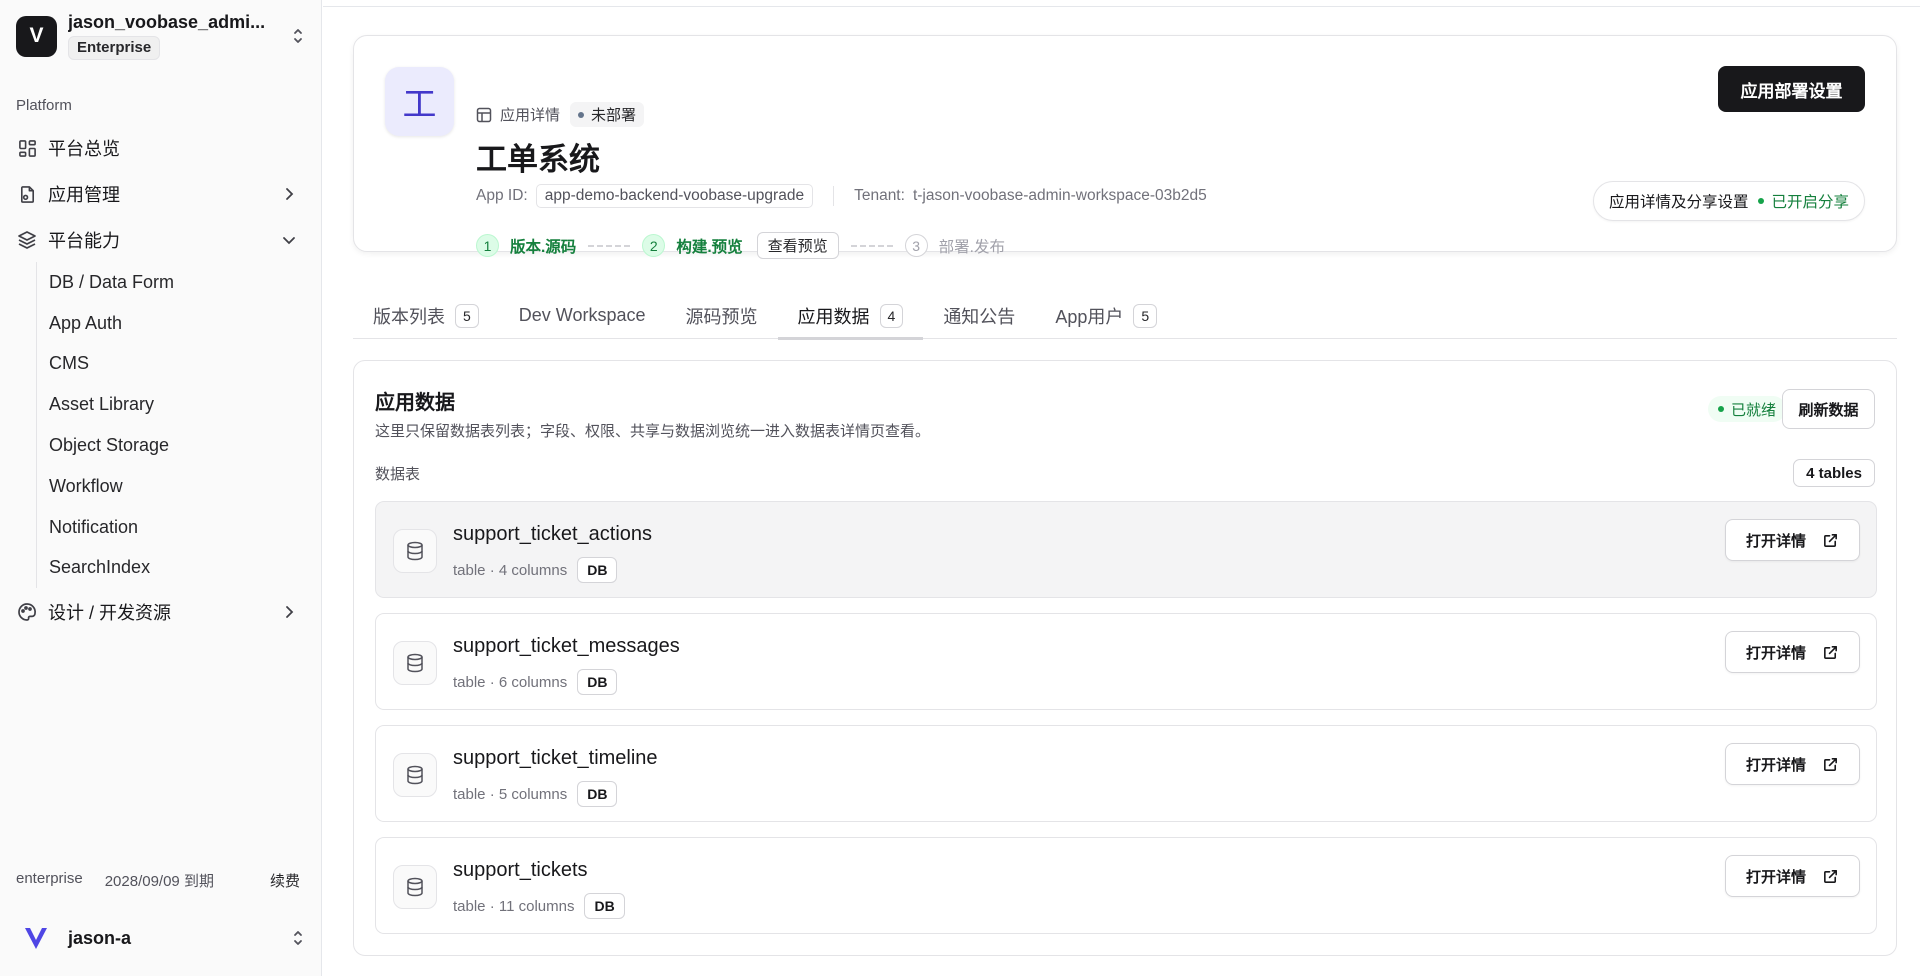 The image size is (1920, 976). Describe the element at coordinates (409, 316) in the screenshot. I see `tab-label: 版本列表` at that location.